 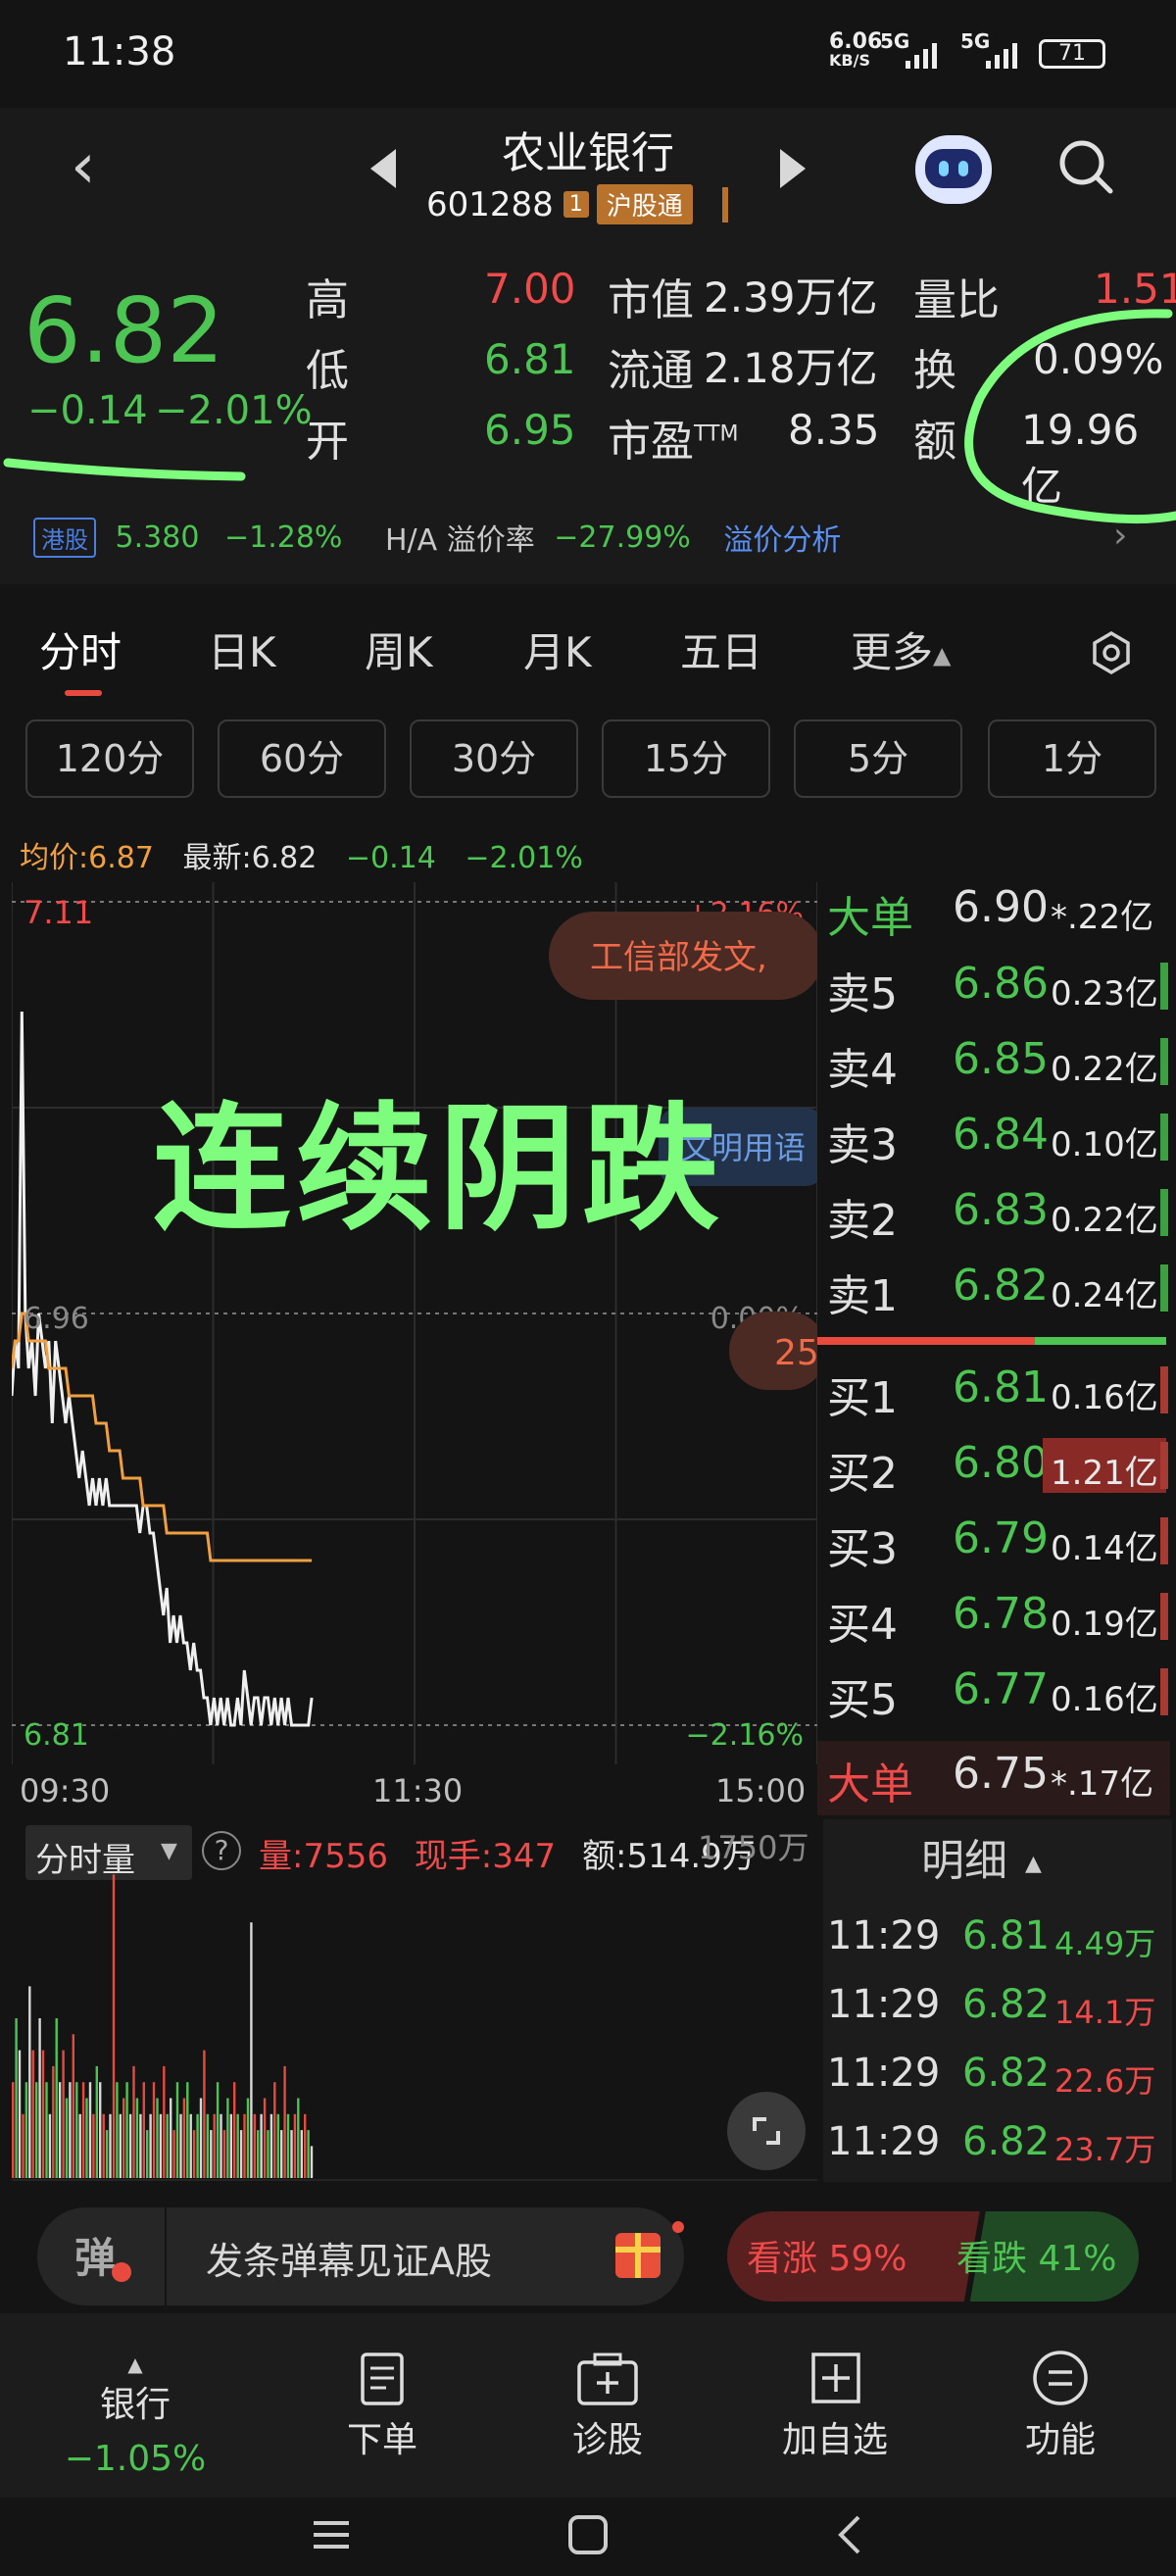 What do you see at coordinates (242, 649) in the screenshot?
I see `tab-daily-k: 日K` at bounding box center [242, 649].